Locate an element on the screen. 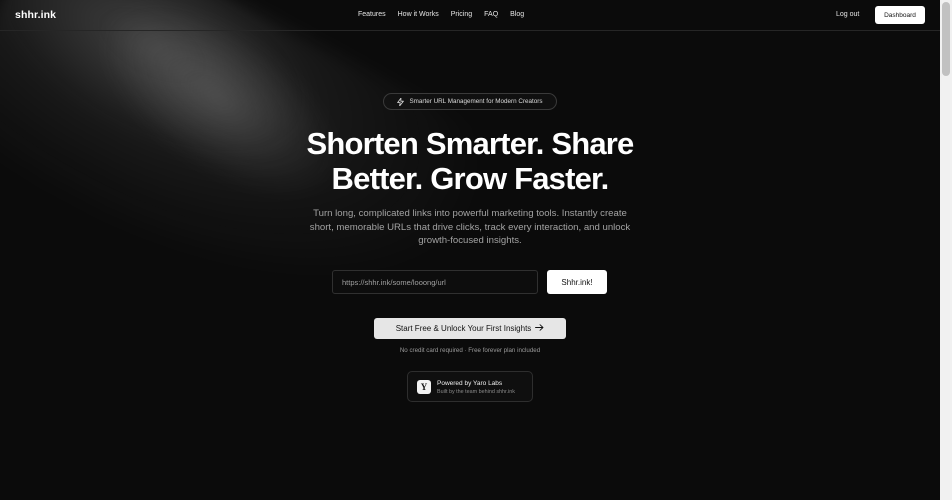 The image size is (952, 500). start-free-button: Start Free & Unlock Your First Insights is located at coordinates (470, 328).